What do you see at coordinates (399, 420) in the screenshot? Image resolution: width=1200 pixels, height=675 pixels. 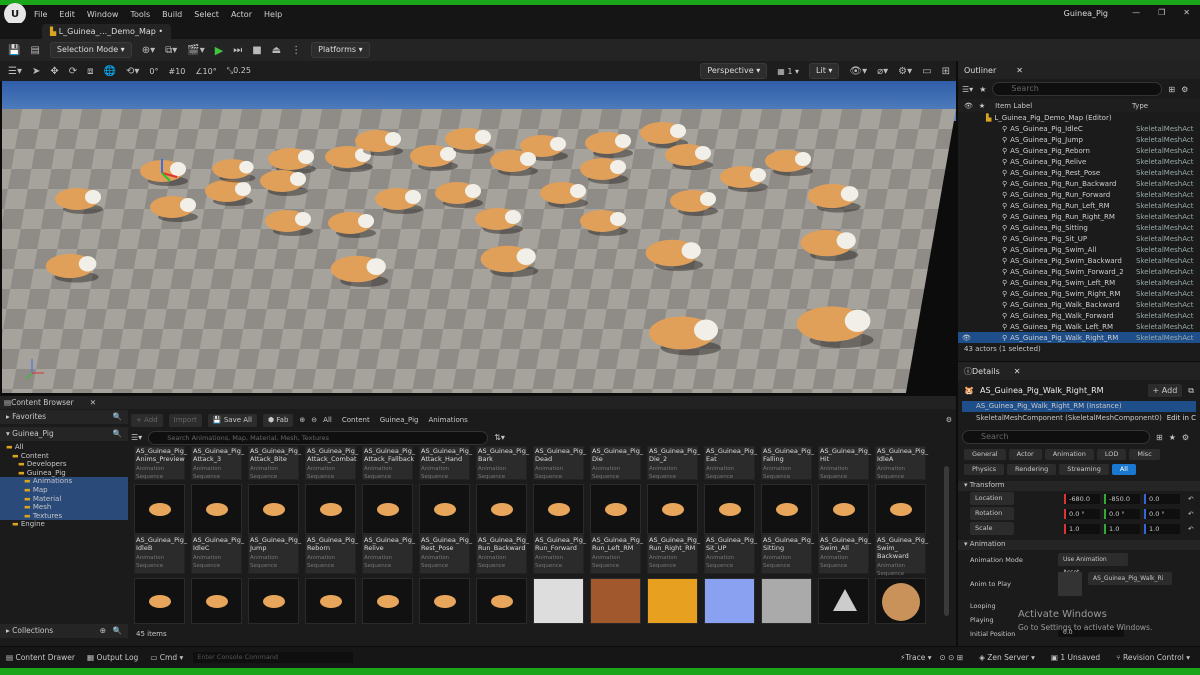 I see `breadcrumb-guinea_pig: Guinea_Pig` at bounding box center [399, 420].